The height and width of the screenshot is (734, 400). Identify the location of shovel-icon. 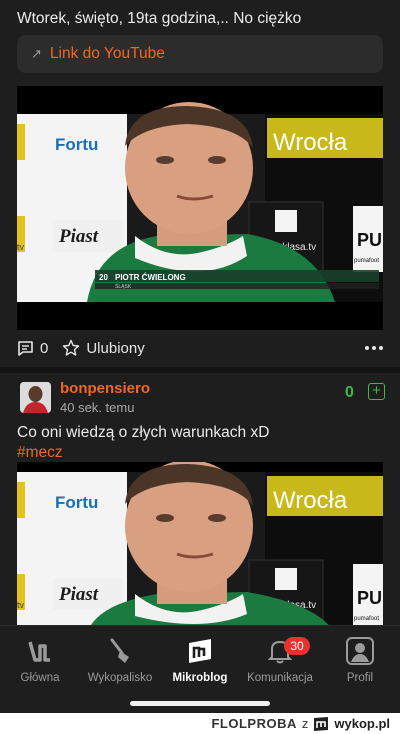
(119, 650).